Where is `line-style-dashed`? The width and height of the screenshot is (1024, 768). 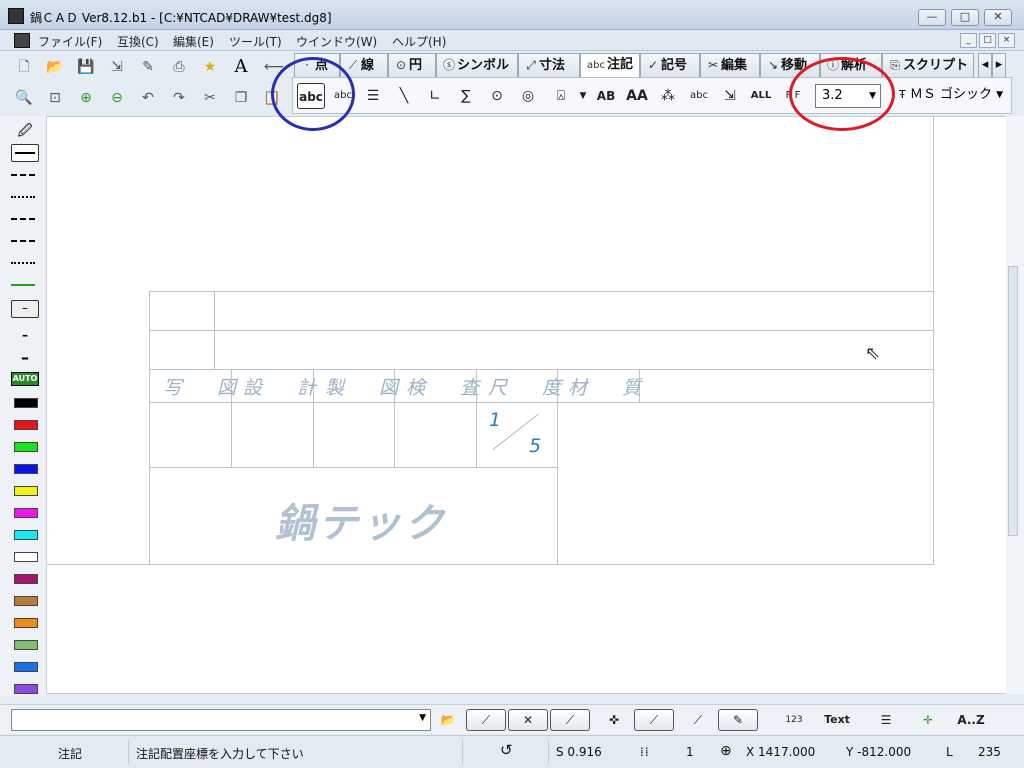 line-style-dashed is located at coordinates (23, 175).